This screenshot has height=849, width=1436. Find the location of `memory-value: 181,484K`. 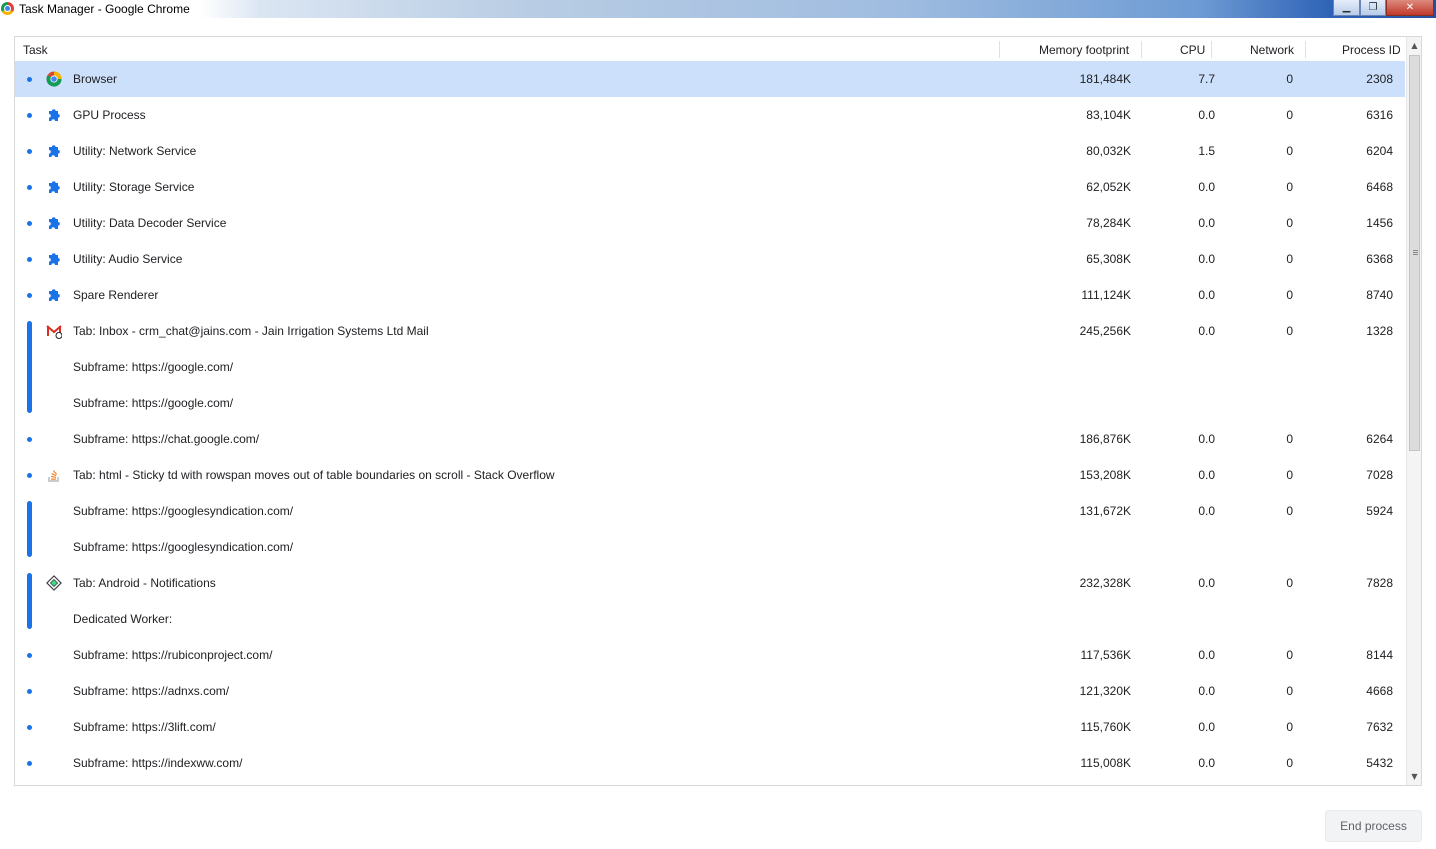

memory-value: 181,484K is located at coordinates (1105, 79).